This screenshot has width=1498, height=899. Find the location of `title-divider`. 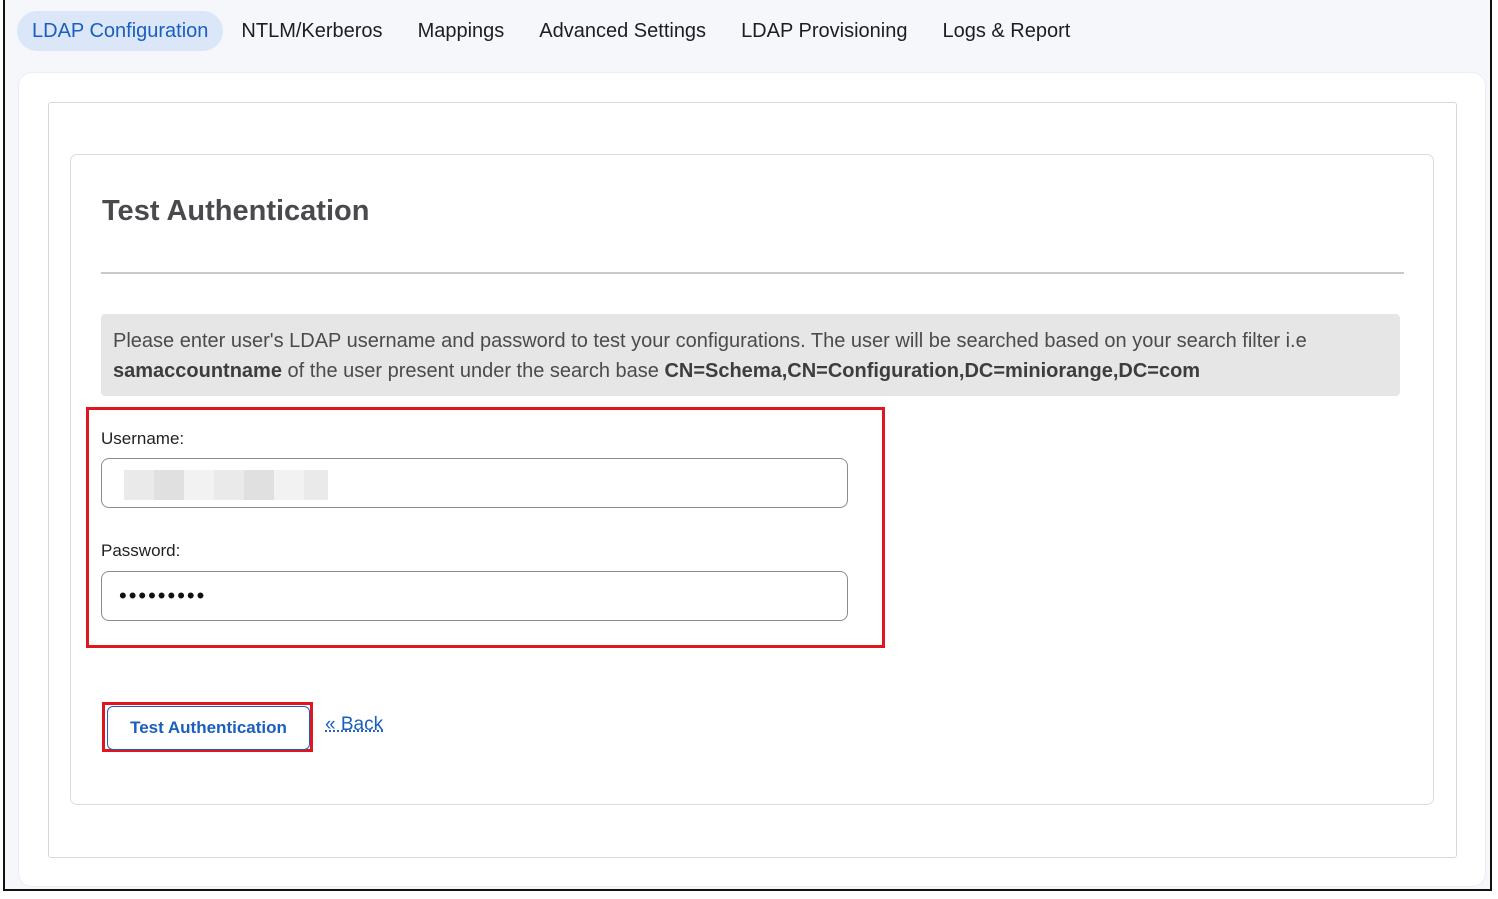

title-divider is located at coordinates (752, 273).